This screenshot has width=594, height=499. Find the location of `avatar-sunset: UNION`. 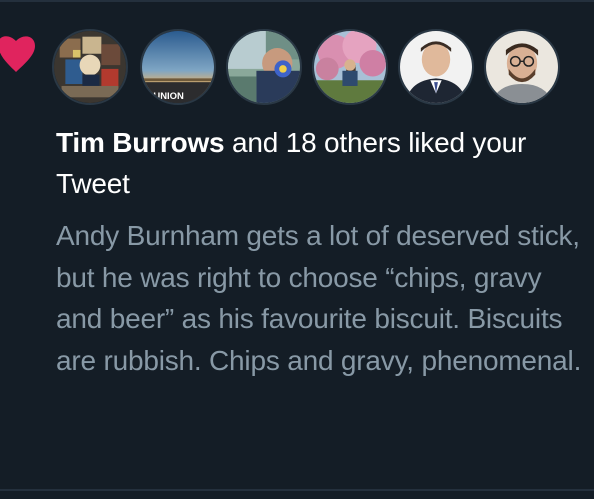

avatar-sunset: UNION is located at coordinates (178, 67).